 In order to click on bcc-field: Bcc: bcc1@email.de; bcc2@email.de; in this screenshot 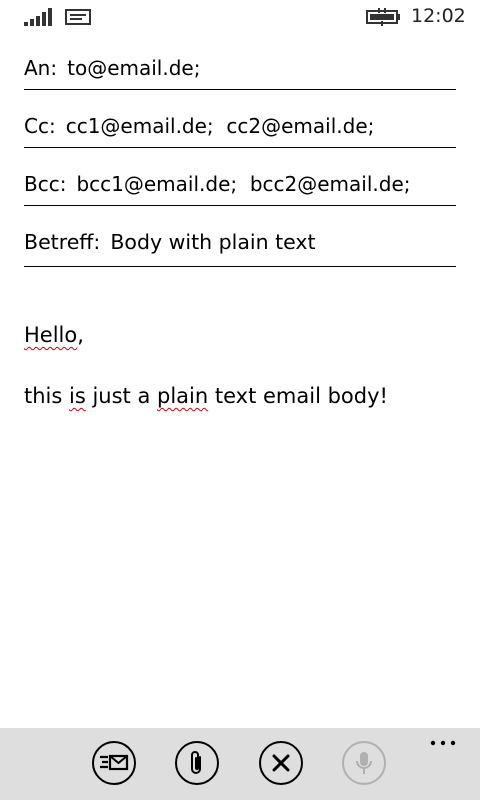, I will do `click(240, 188)`.